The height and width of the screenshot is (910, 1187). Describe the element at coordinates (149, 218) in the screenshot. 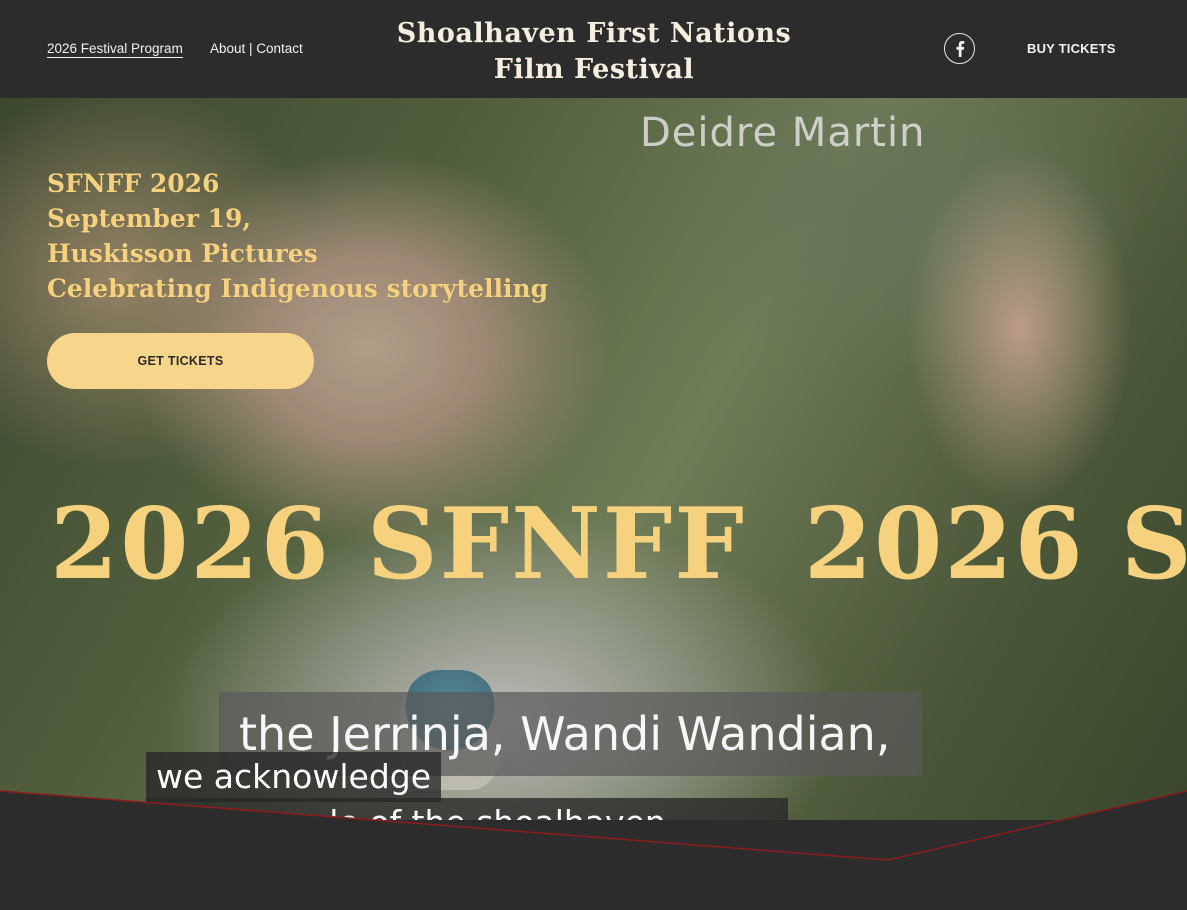

I see `hero-line-date: September 19,` at that location.